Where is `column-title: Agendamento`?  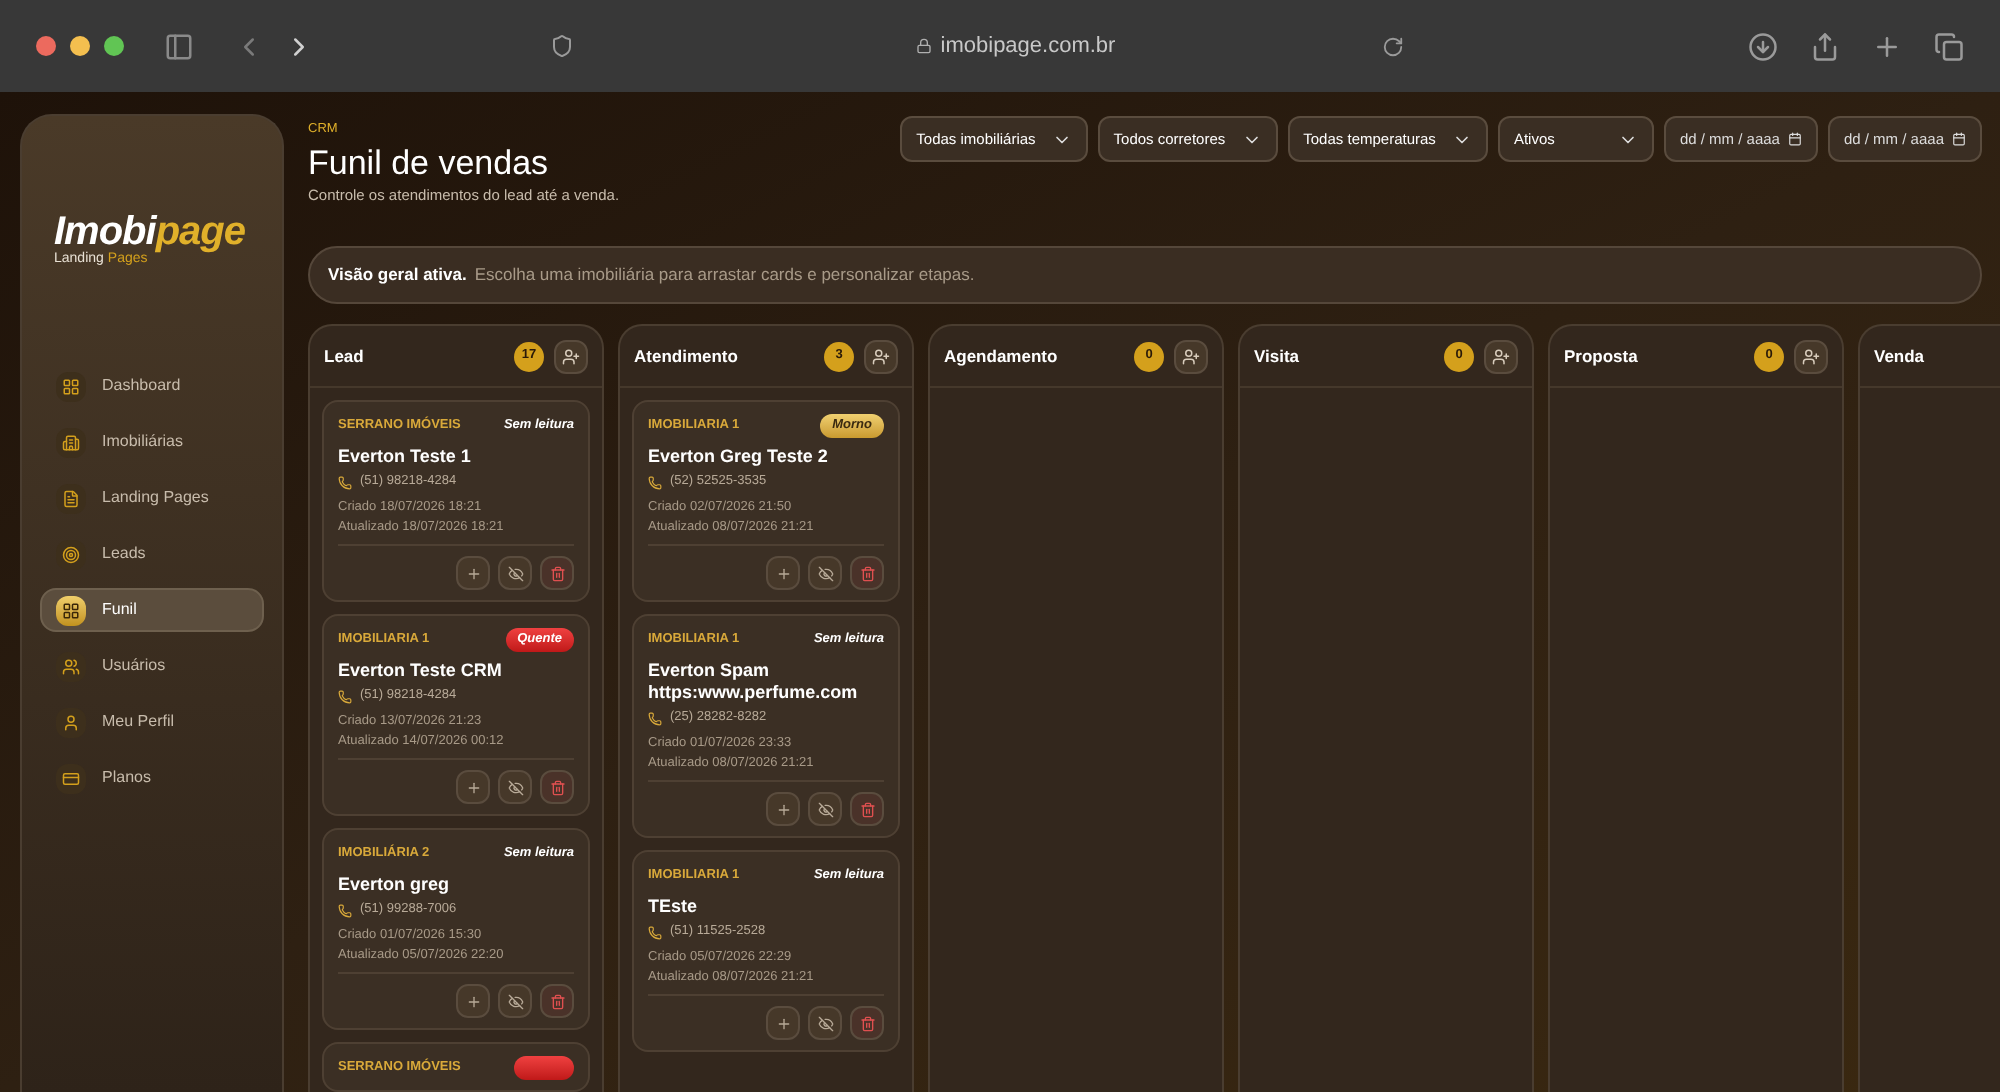 column-title: Agendamento is located at coordinates (1001, 356).